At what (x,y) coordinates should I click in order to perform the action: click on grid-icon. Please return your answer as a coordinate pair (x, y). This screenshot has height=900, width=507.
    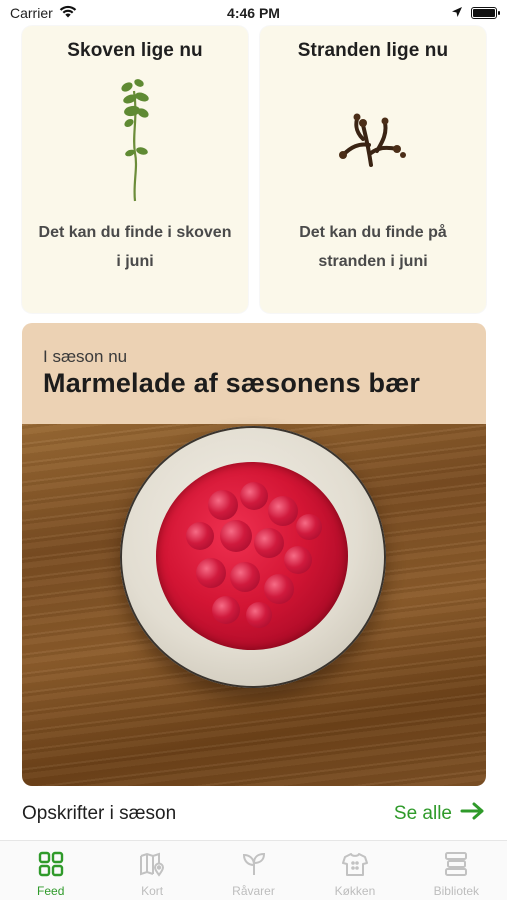
    Looking at the image, I should click on (51, 864).